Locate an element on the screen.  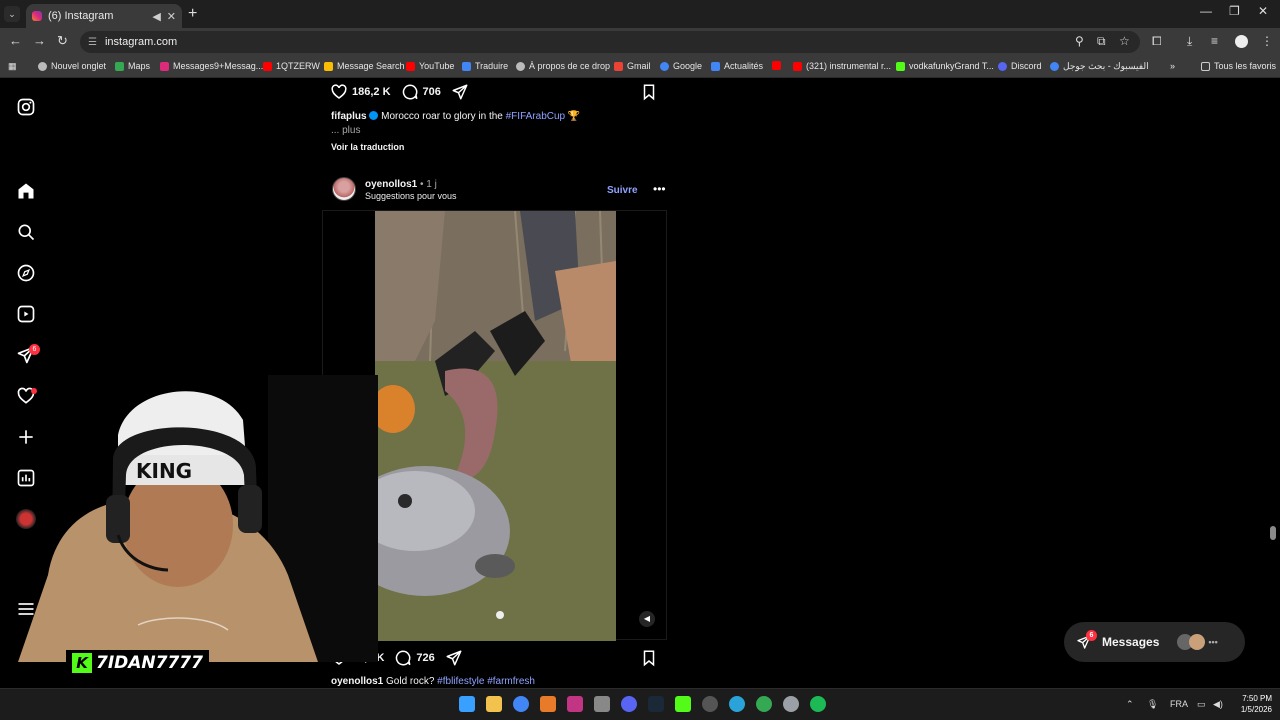
browser-tab-instagram: (6) Instagram ◀︎ ✕ is located at coordinates (104, 16).